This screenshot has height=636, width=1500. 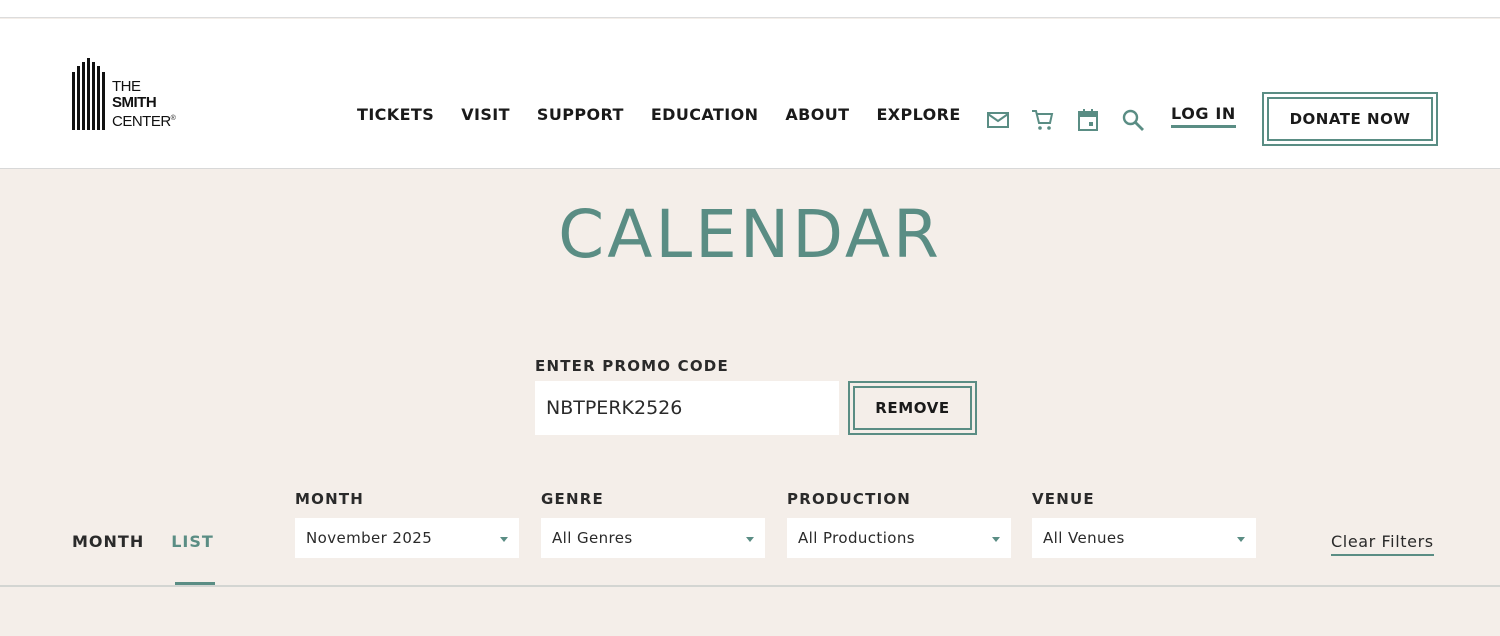 I want to click on search-icon, so click(x=1133, y=120).